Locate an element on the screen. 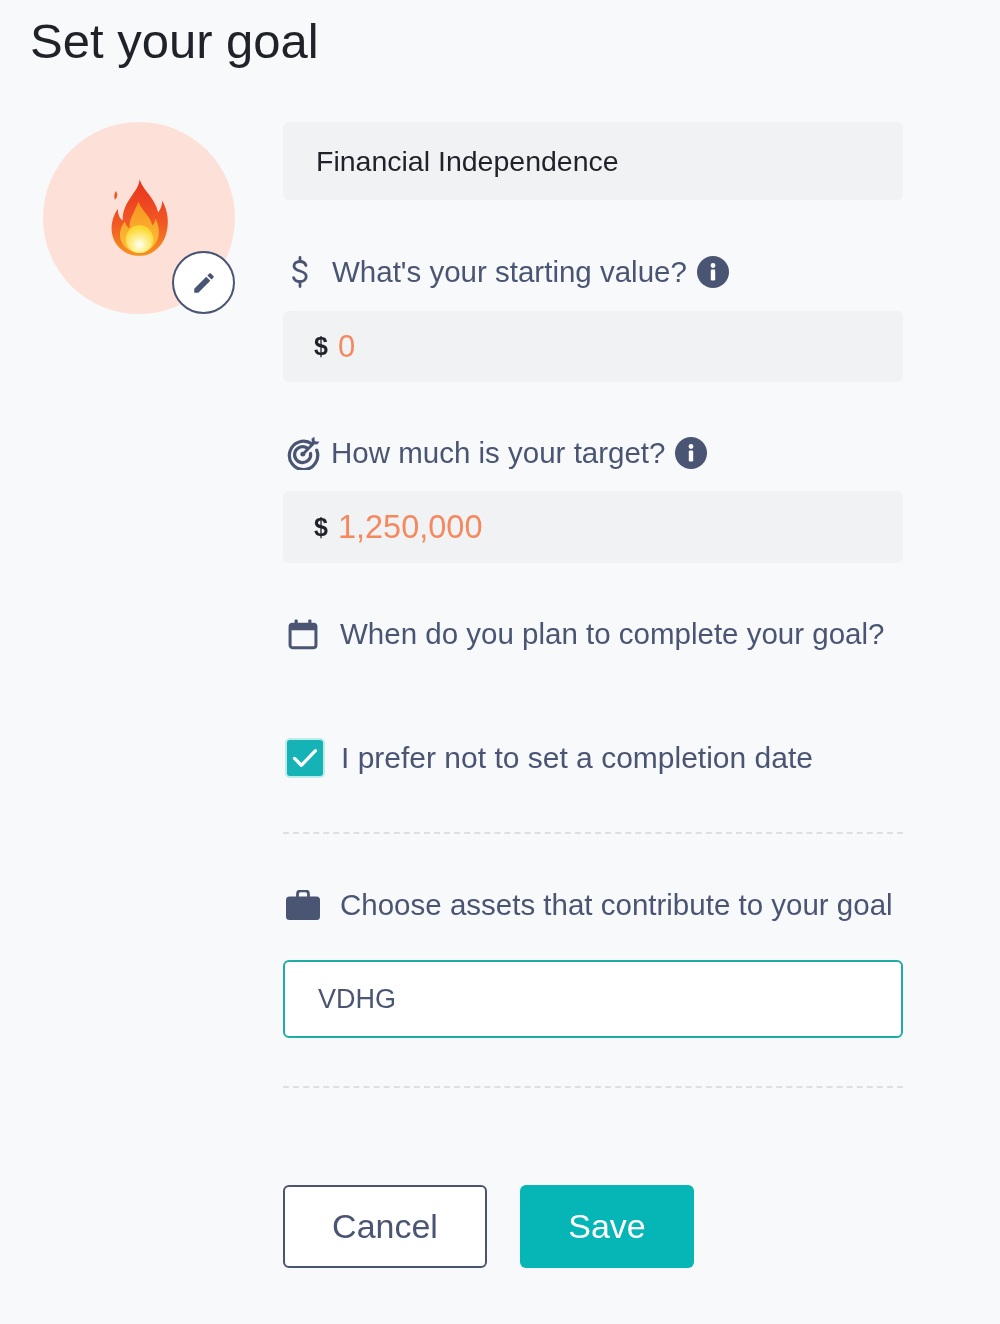  briefcase-icon is located at coordinates (303, 905).